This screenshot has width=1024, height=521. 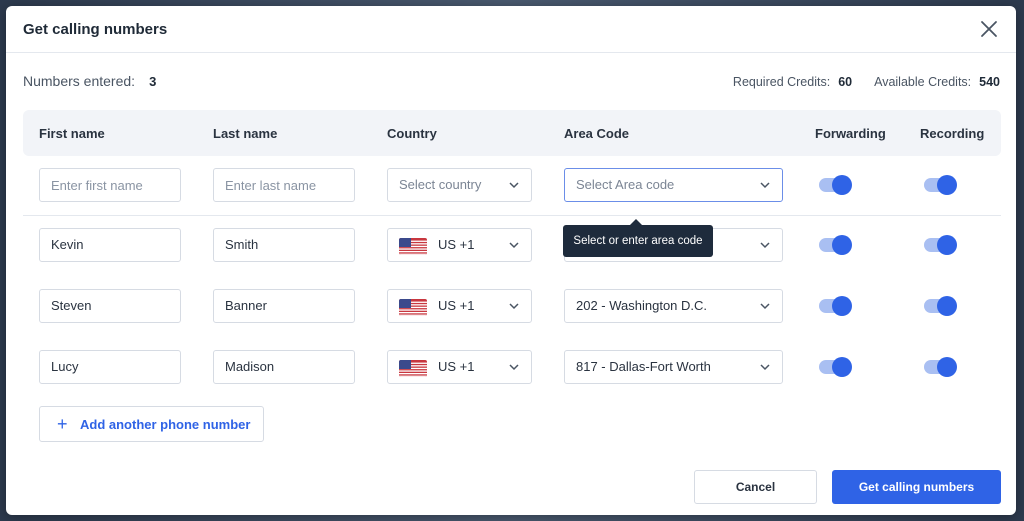 I want to click on modal-title: Get calling numbers, so click(x=95, y=29).